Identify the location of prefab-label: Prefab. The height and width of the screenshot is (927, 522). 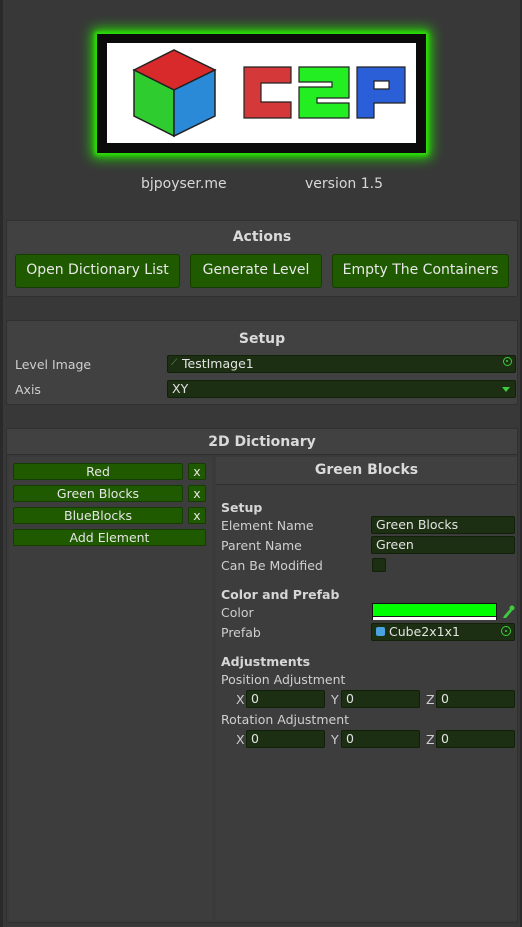
(241, 632).